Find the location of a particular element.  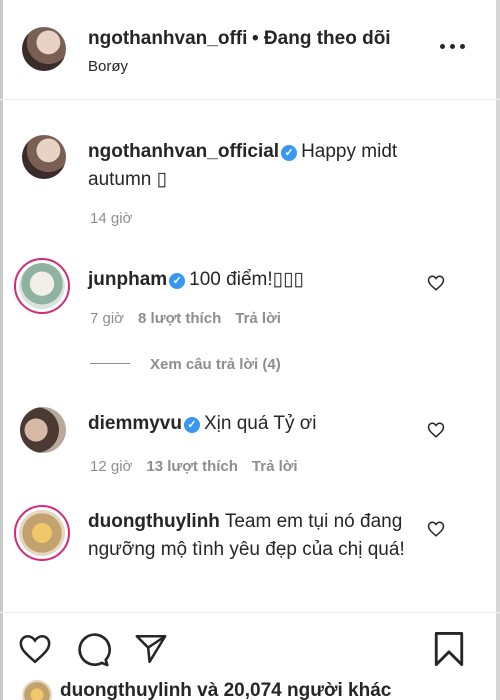

comment-meta: 12 giờ 13 lượt thích Trả lời is located at coordinates (194, 466).